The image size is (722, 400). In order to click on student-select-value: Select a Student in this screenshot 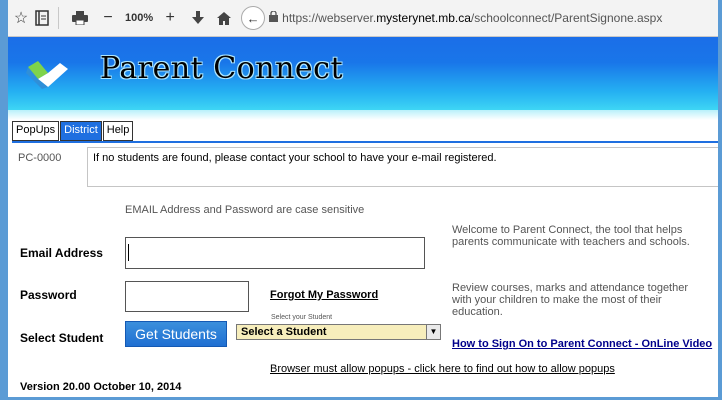, I will do `click(284, 332)`.